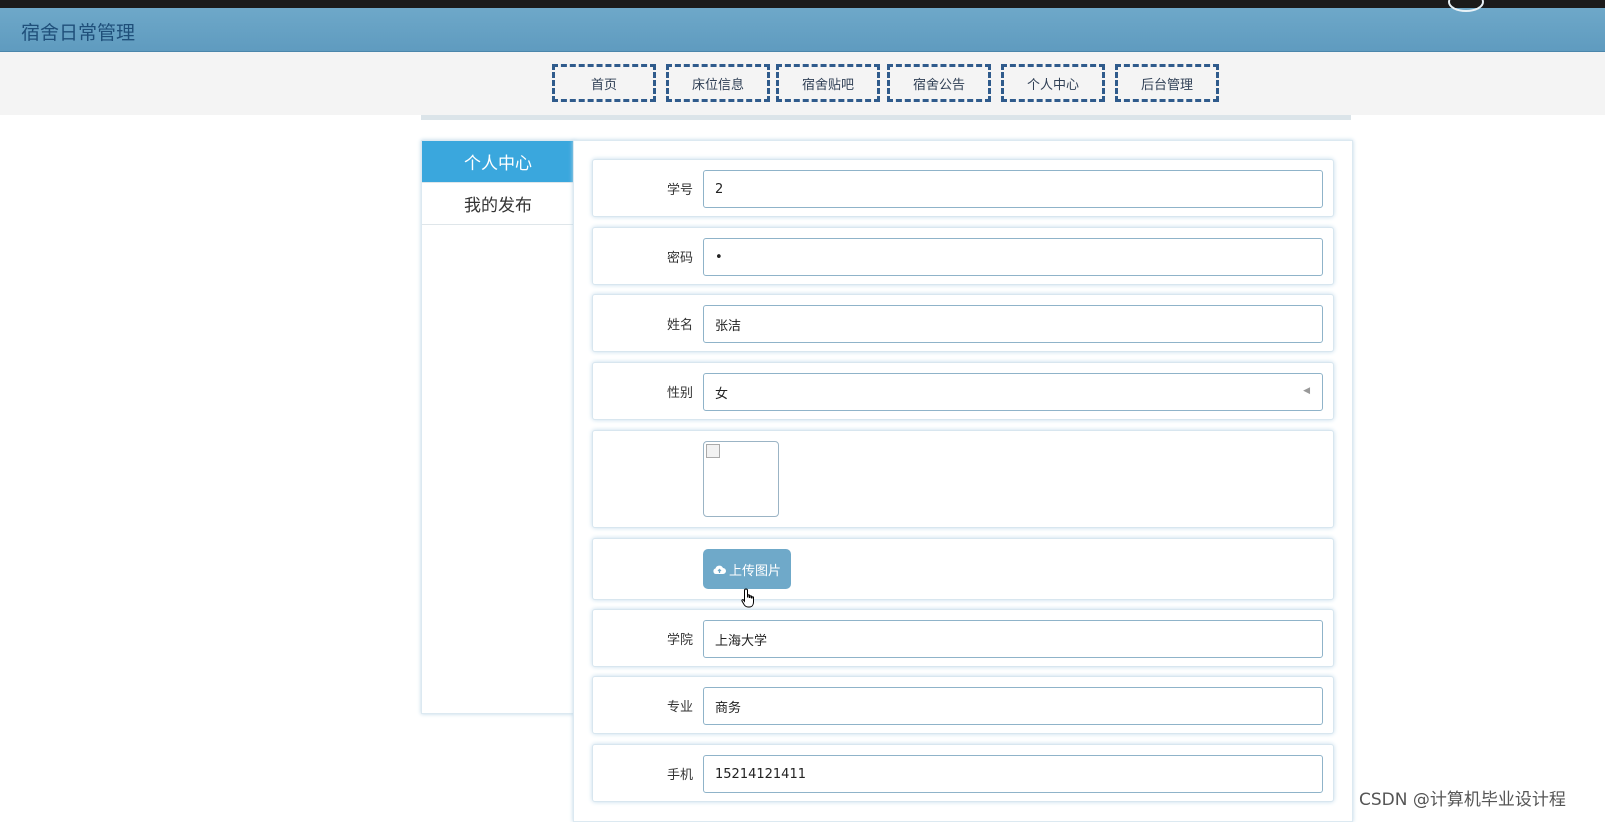 This screenshot has height=822, width=1605. What do you see at coordinates (886, 117) in the screenshot?
I see `nav-divider` at bounding box center [886, 117].